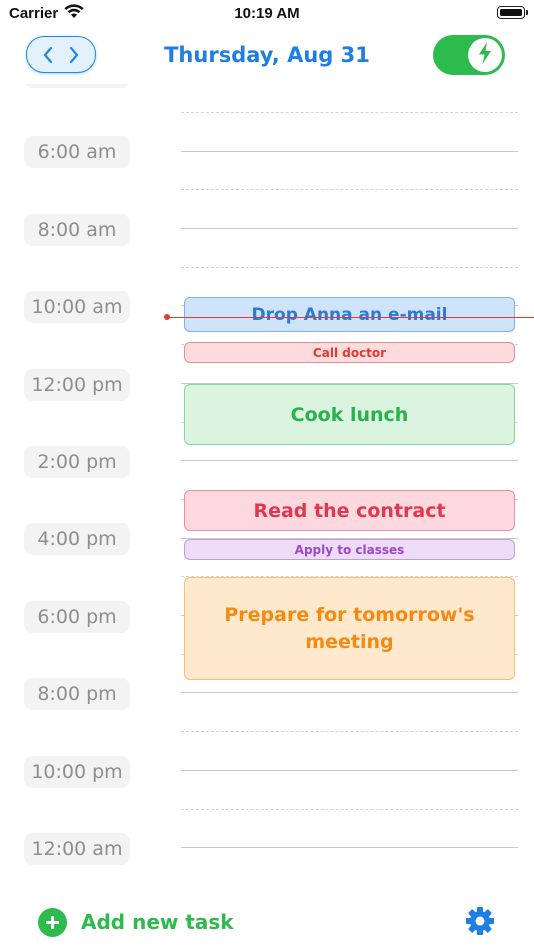 Image resolution: width=534 pixels, height=950 pixels. I want to click on task-card: Call doctor, so click(349, 352).